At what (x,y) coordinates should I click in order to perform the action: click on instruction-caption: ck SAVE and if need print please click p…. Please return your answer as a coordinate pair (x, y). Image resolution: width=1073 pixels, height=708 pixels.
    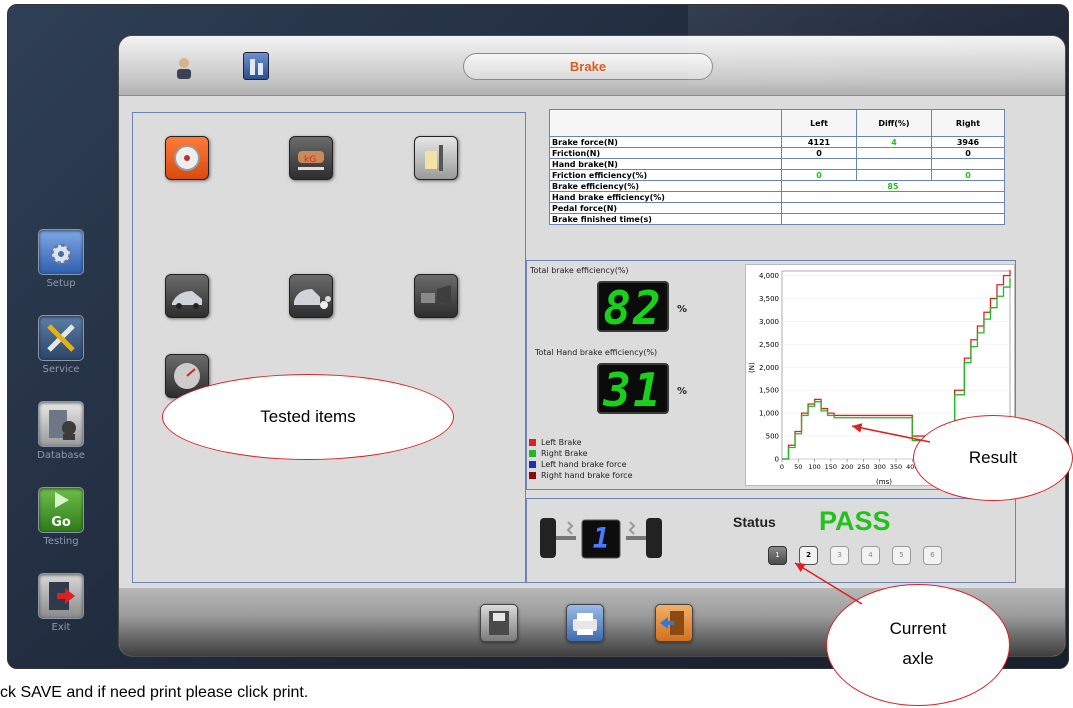
    Looking at the image, I should click on (154, 692).